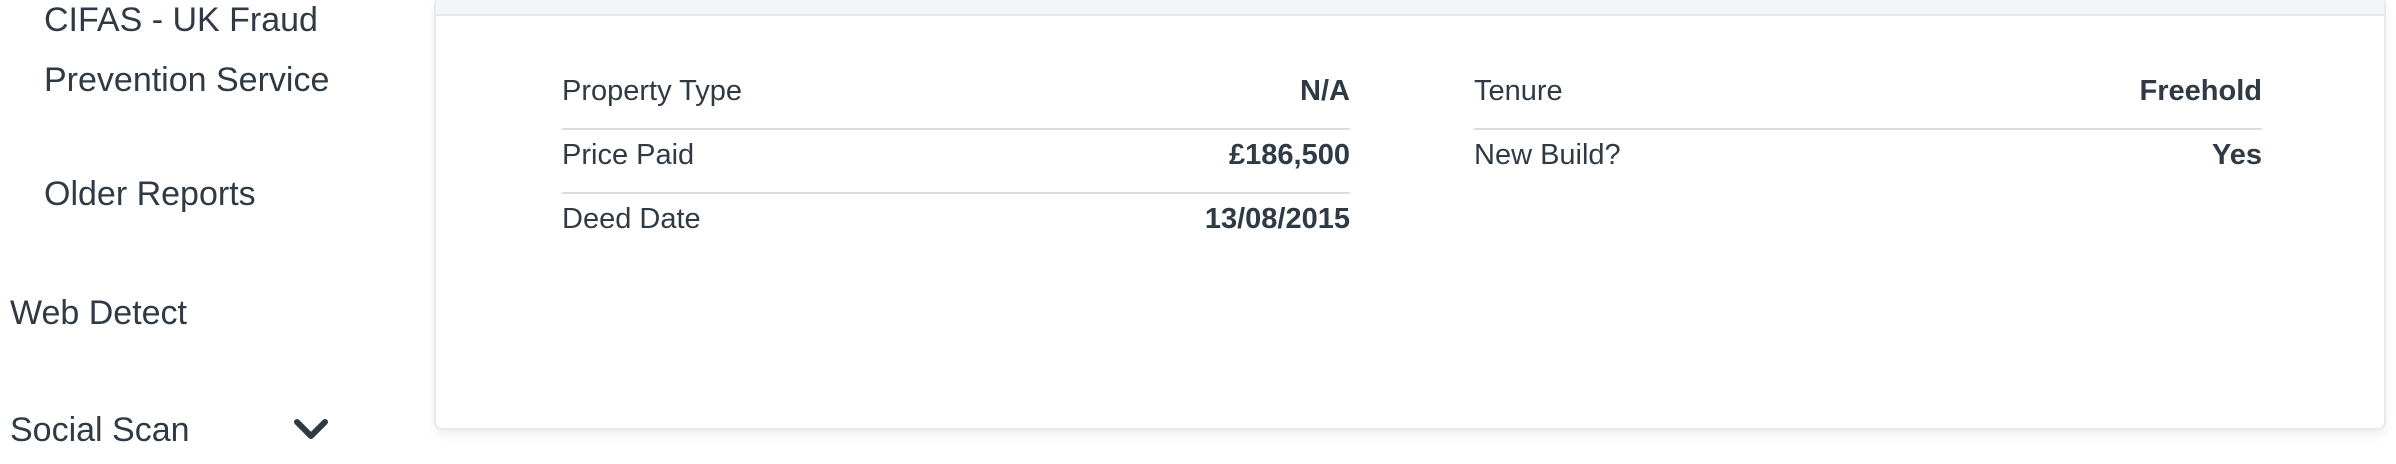  I want to click on new-build-label: New Build?, so click(1547, 155).